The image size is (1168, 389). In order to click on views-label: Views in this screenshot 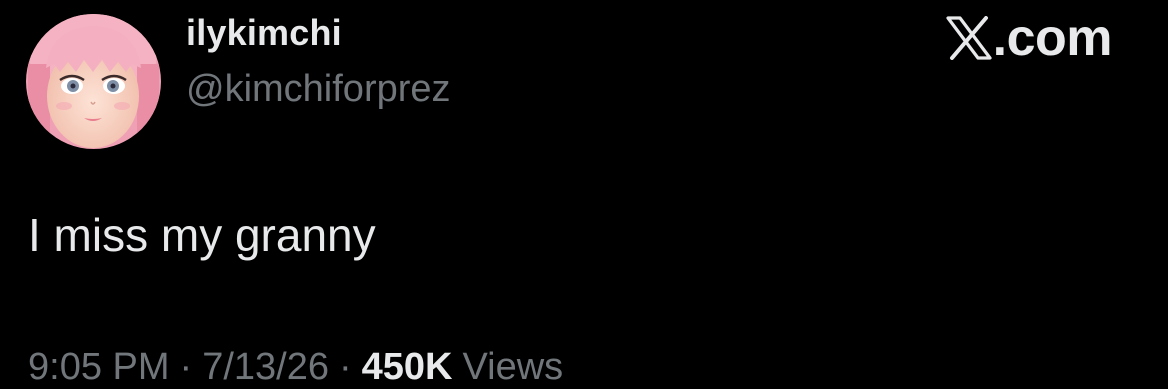, I will do `click(512, 367)`.